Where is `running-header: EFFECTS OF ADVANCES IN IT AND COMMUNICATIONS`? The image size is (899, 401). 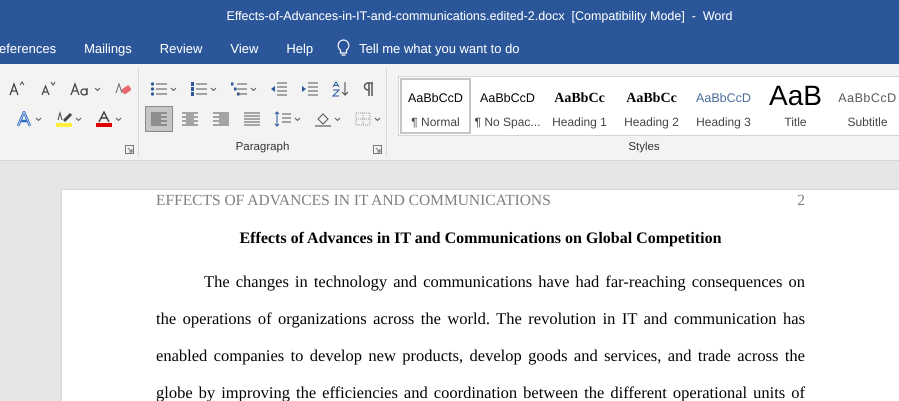
running-header: EFFECTS OF ADVANCES IN IT AND COMMUNICATIONS is located at coordinates (353, 201).